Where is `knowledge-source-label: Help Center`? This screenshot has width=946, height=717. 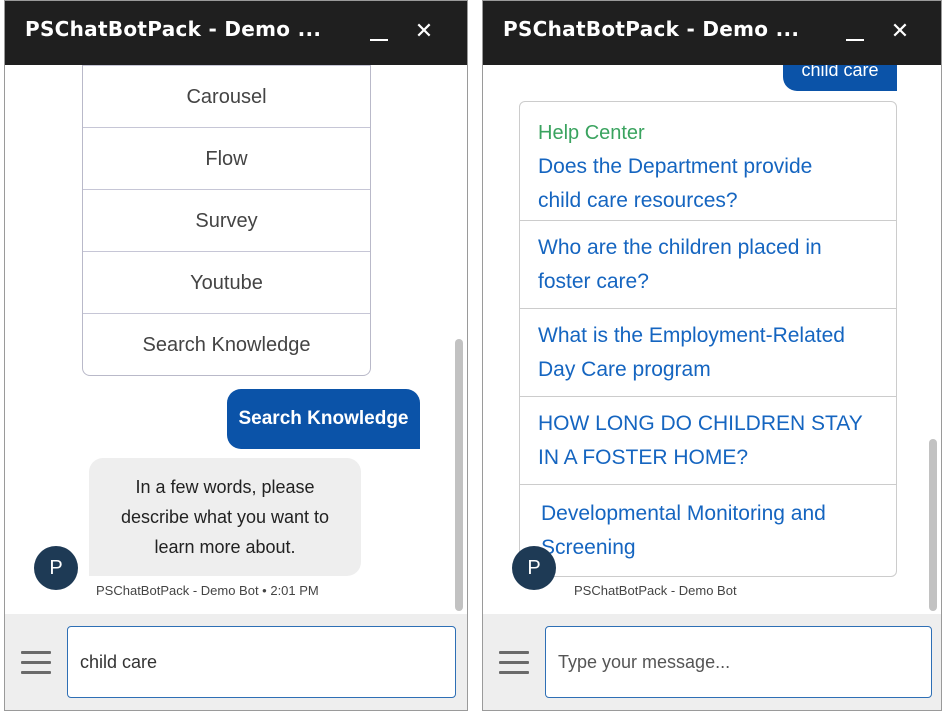 knowledge-source-label: Help Center is located at coordinates (591, 133).